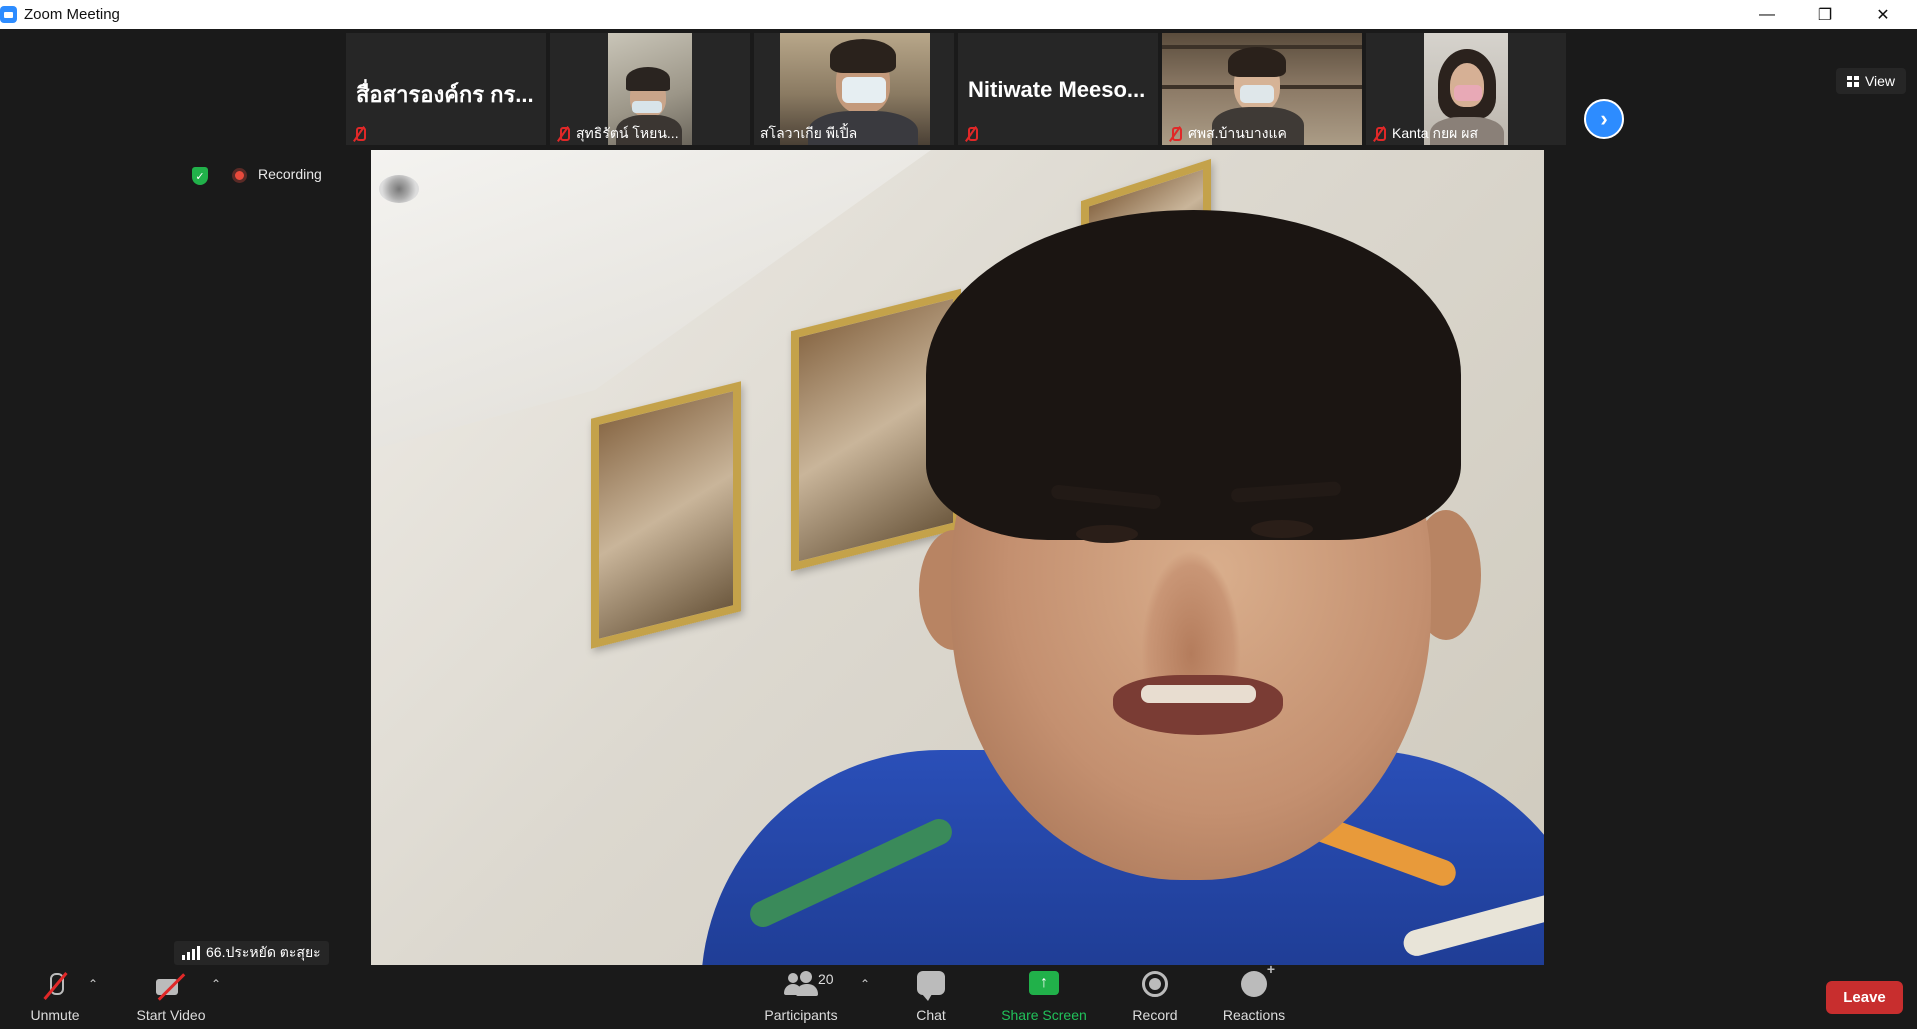 Image resolution: width=1917 pixels, height=1029 pixels. I want to click on restore-button: ❐, so click(1825, 14).